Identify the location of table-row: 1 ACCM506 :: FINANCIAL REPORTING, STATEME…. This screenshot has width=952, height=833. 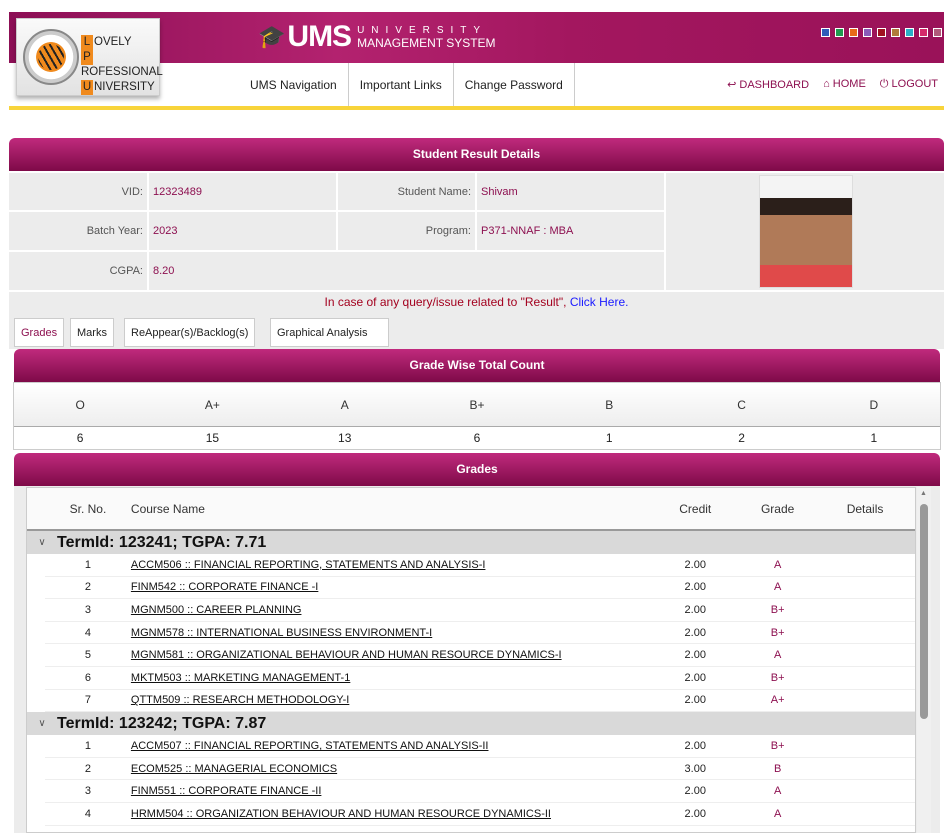
(480, 565).